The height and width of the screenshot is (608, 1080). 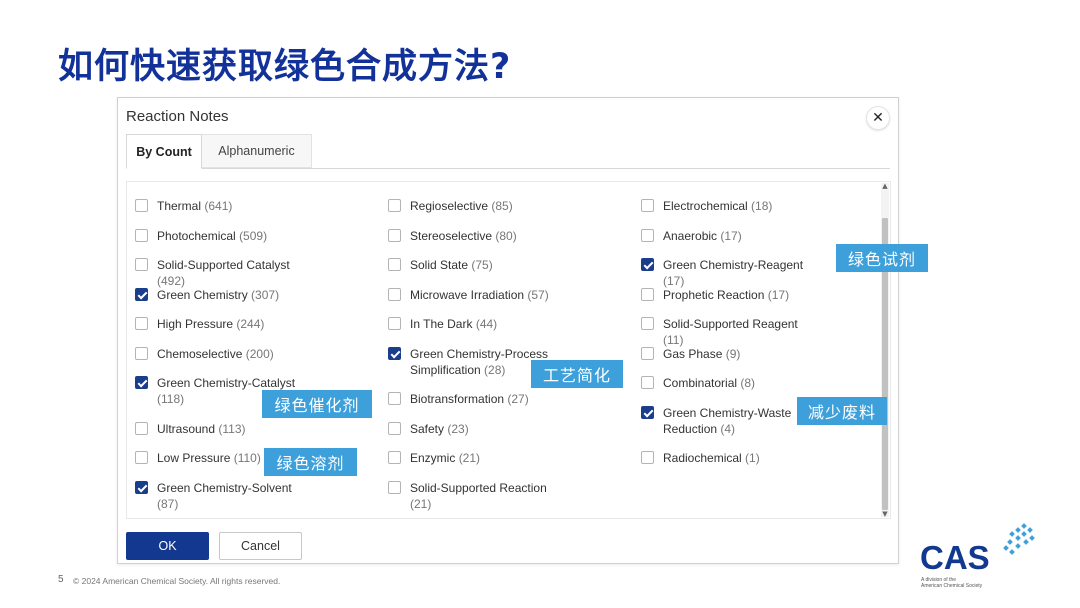 What do you see at coordinates (727, 273) in the screenshot?
I see `reaction-note-item: Green Chemistry-Reagent (17)` at bounding box center [727, 273].